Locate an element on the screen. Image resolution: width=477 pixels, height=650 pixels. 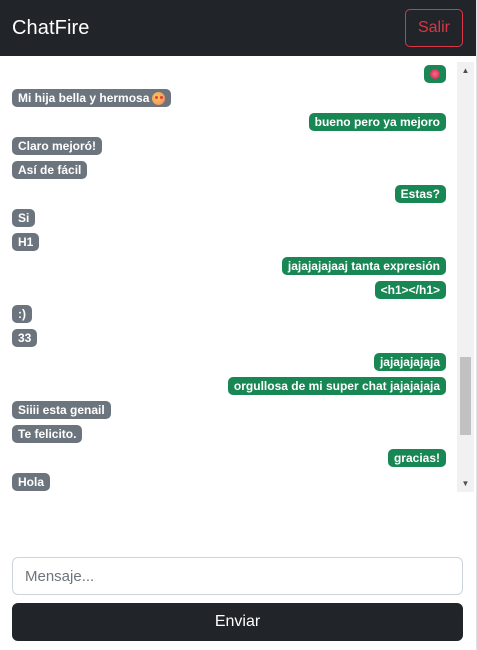
message-row: Siiii esta genail is located at coordinates (229, 410).